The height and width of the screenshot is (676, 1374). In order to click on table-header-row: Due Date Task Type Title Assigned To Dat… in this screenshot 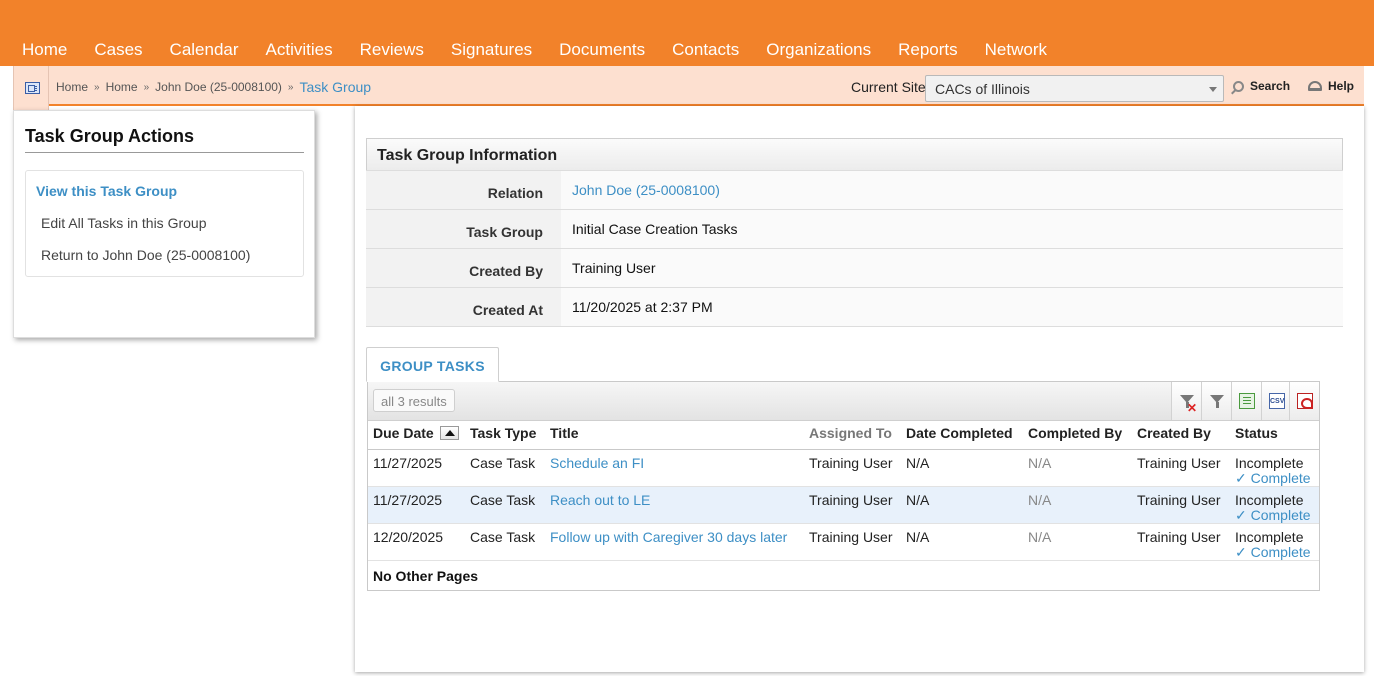, I will do `click(843, 435)`.